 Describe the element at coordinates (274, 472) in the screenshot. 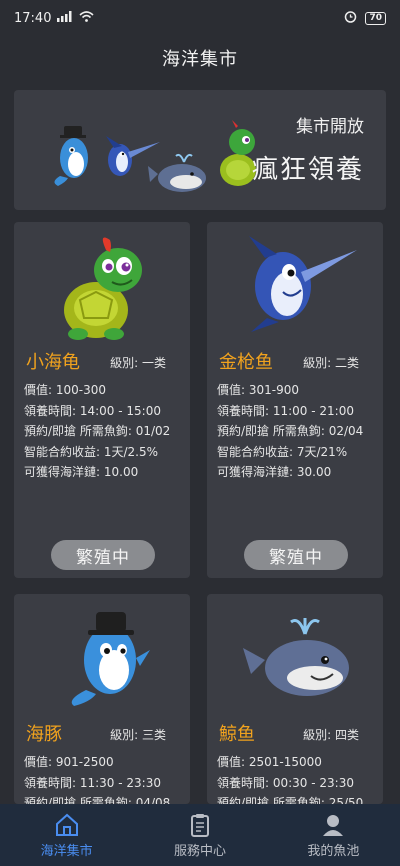

I see `card-chain: 可獲得海洋鏈: 30.00` at that location.